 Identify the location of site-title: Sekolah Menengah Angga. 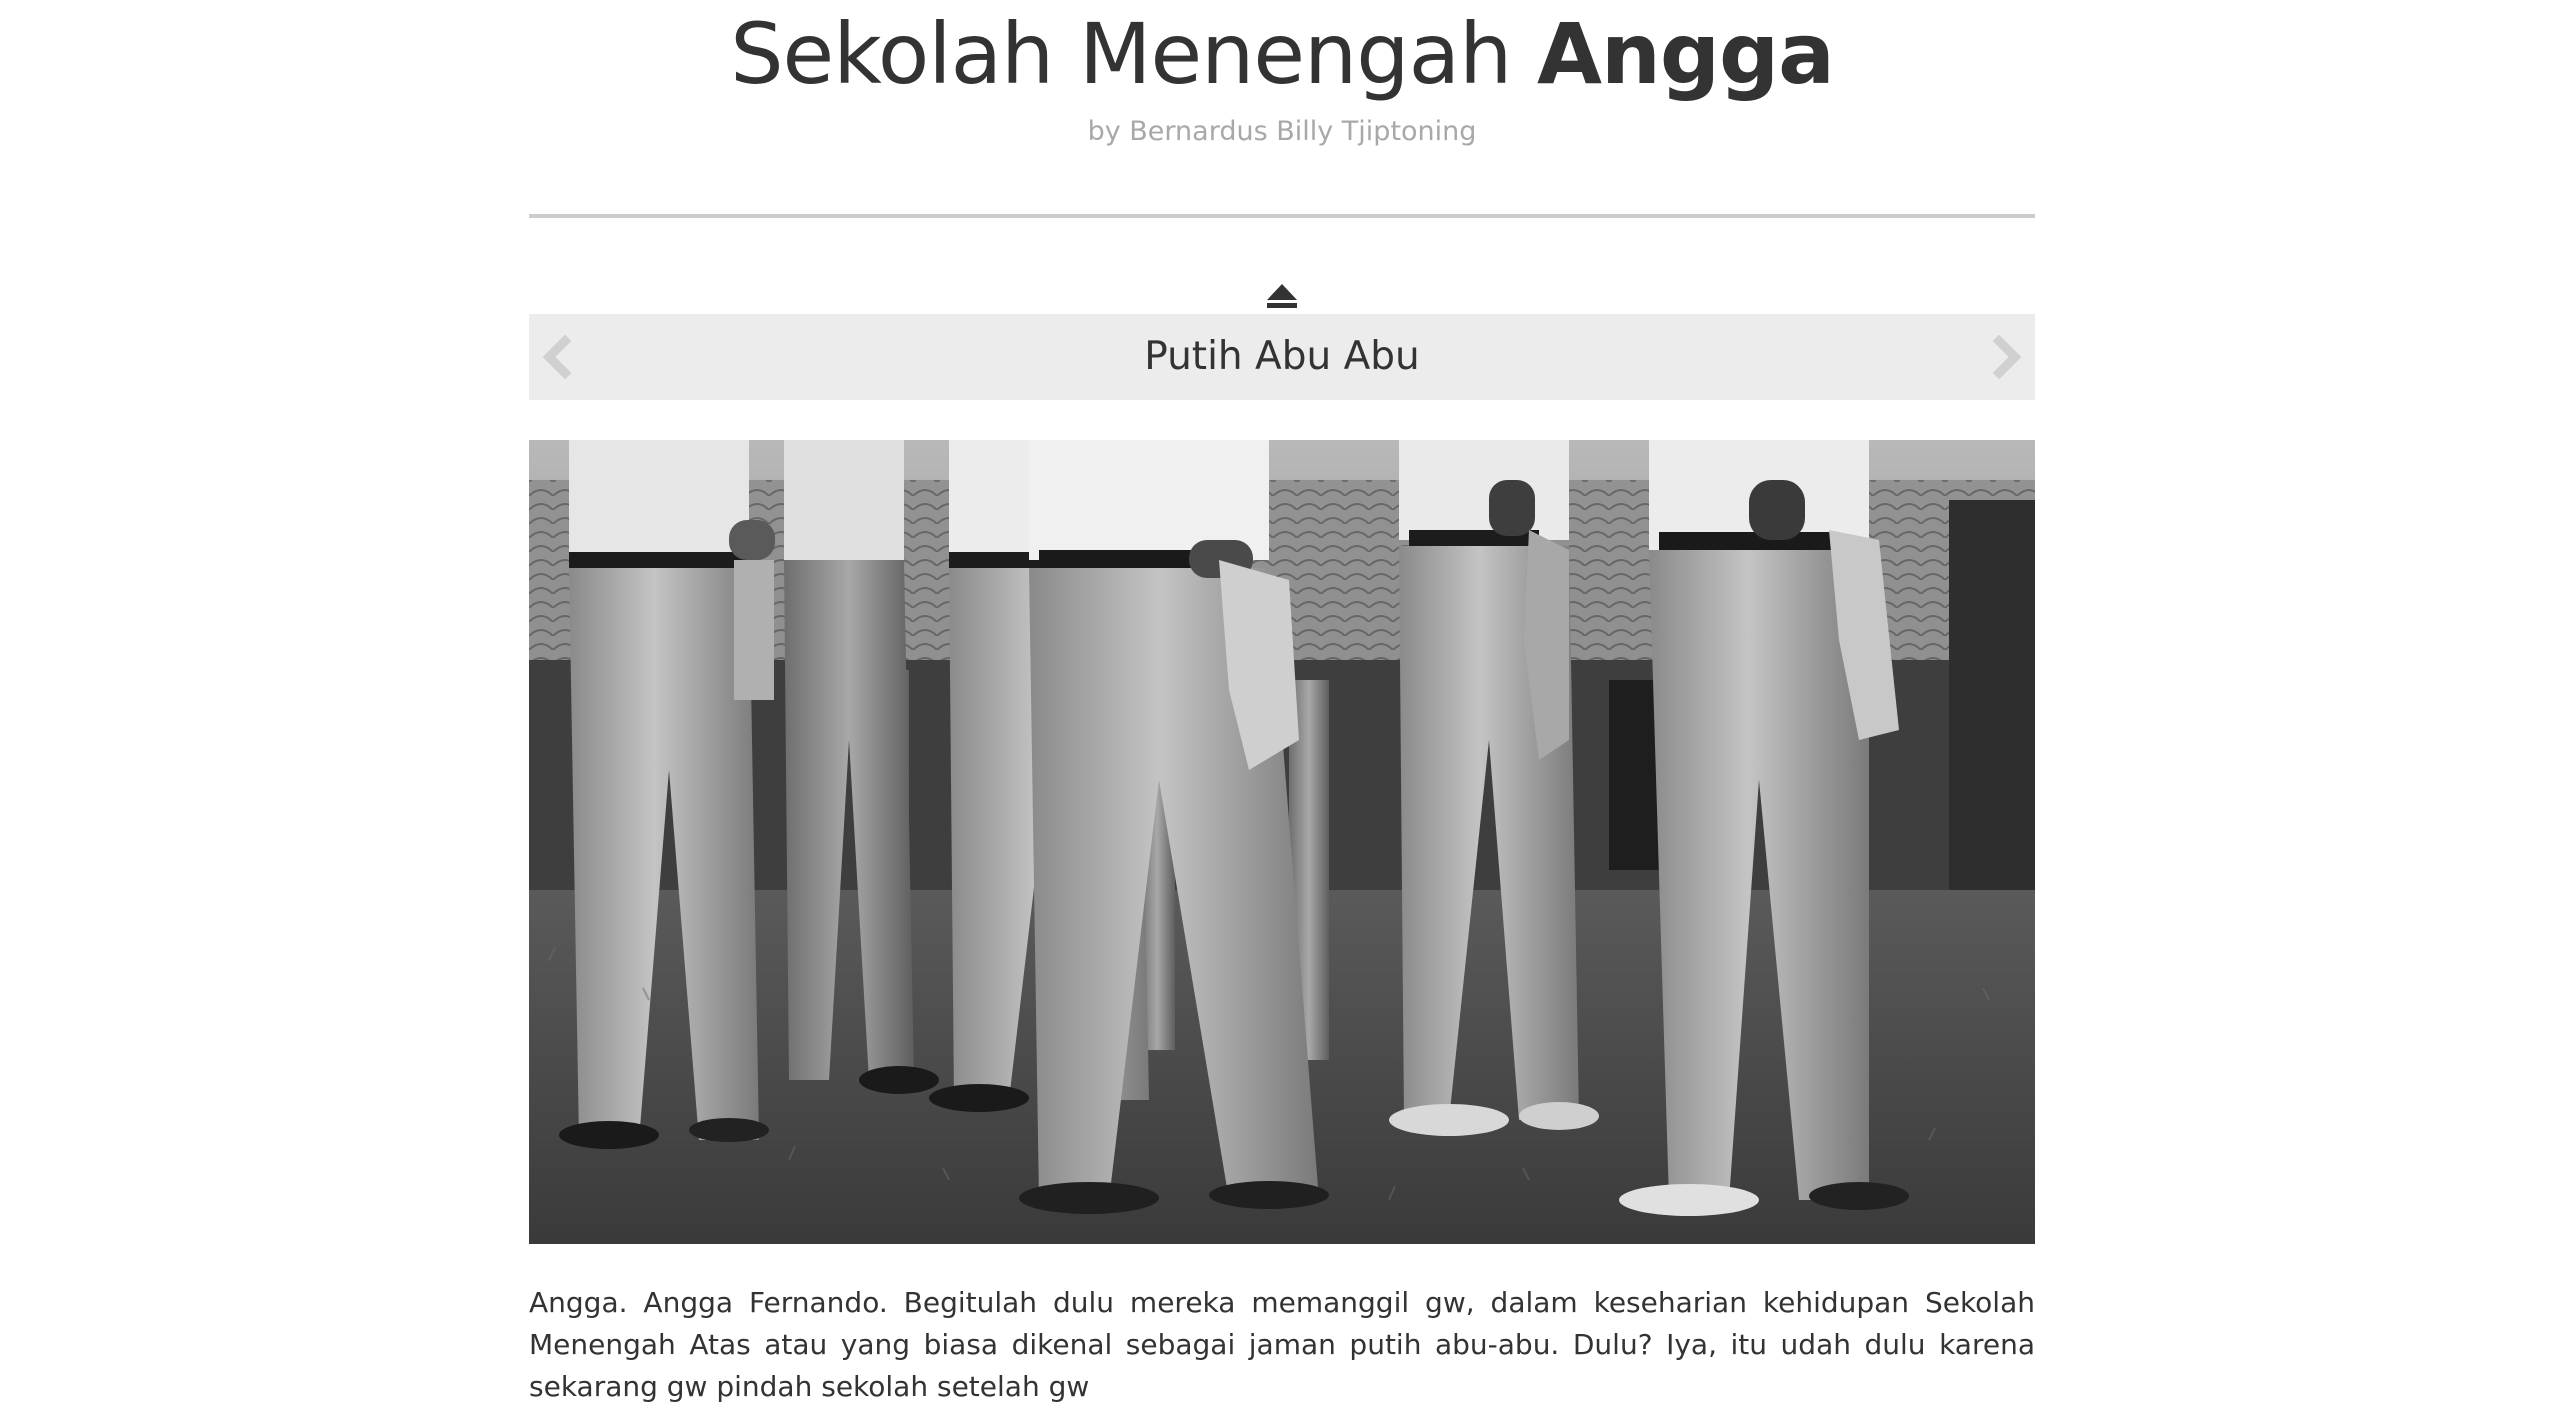
(1282, 54).